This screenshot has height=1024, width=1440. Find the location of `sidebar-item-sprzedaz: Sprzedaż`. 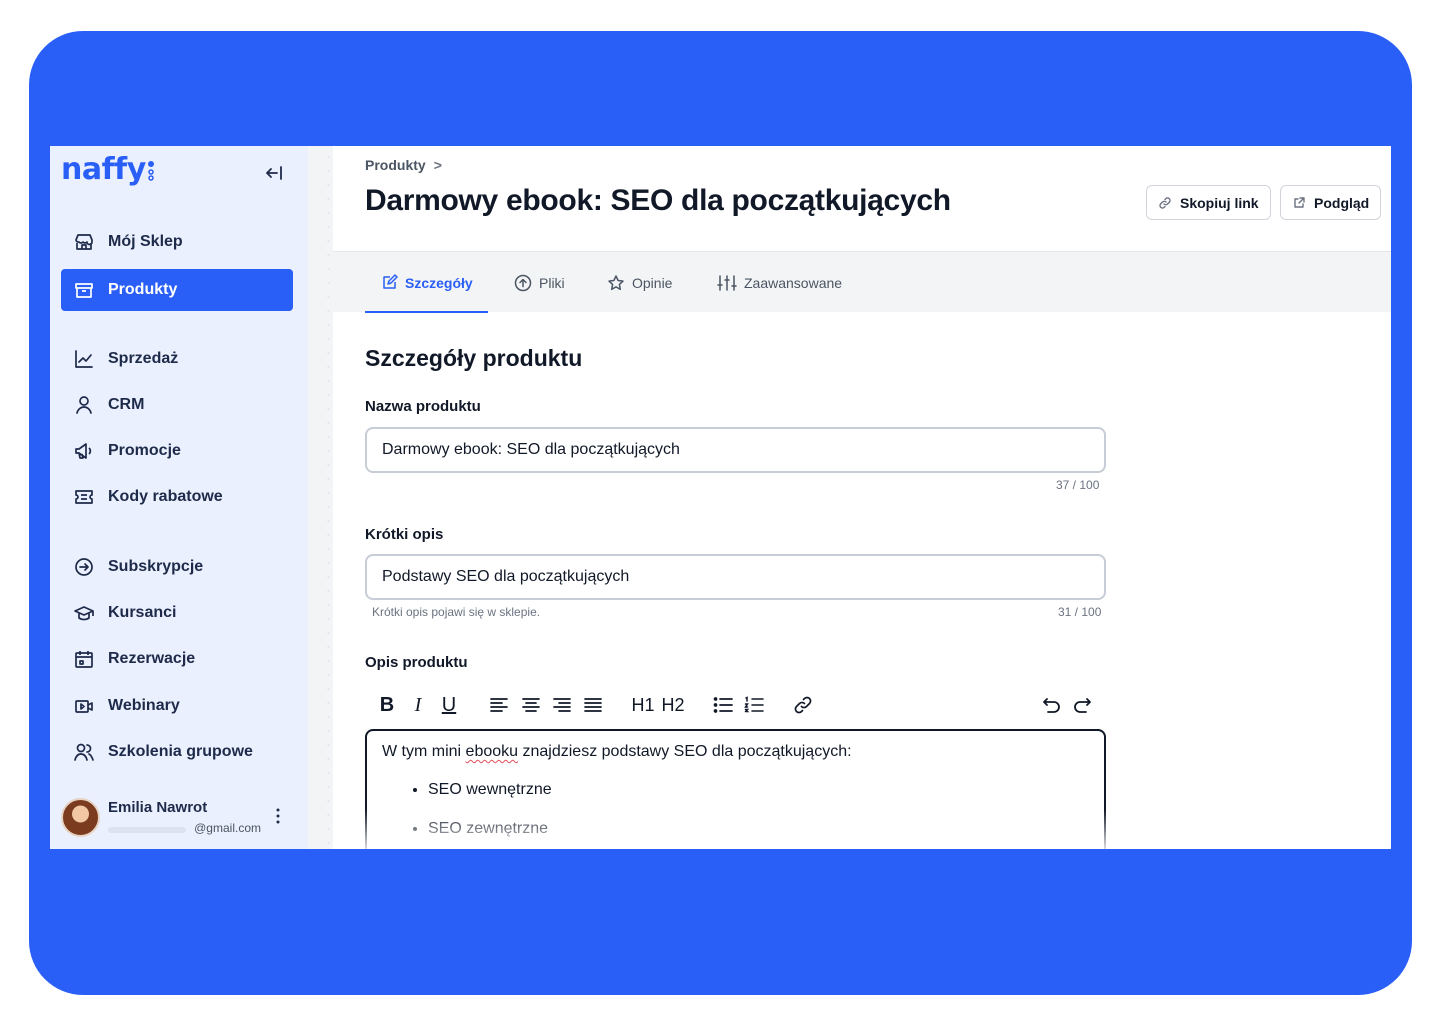

sidebar-item-sprzedaz: Sprzedaż is located at coordinates (177, 359).